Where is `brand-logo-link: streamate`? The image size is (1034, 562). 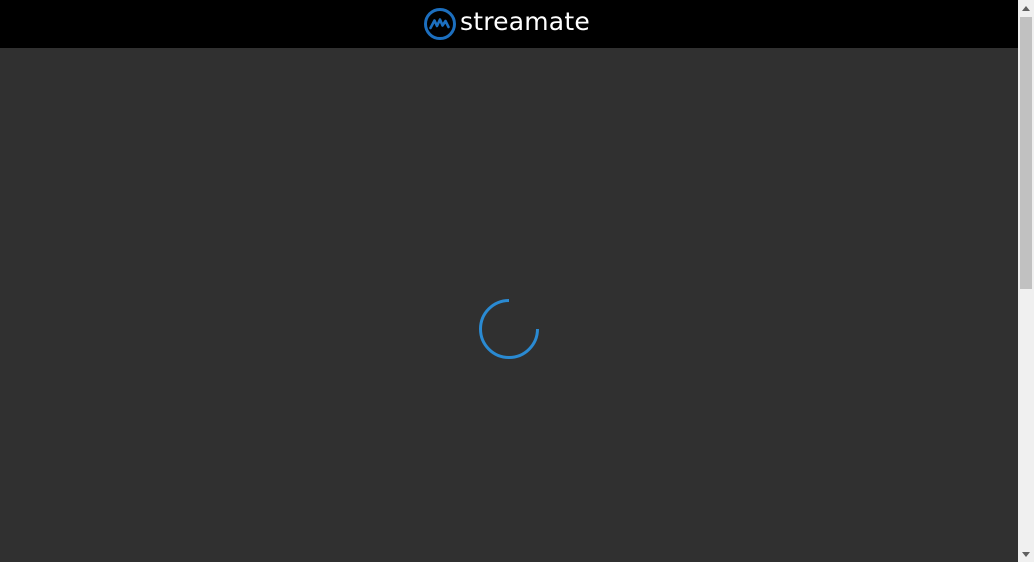 brand-logo-link: streamate is located at coordinates (507, 24).